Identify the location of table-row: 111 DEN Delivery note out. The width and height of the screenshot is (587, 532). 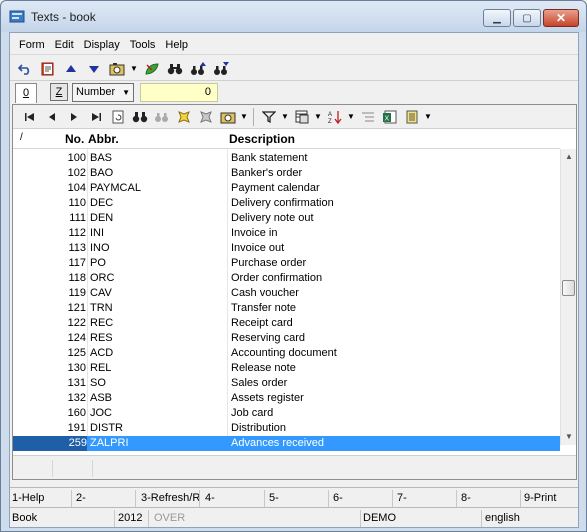
(286, 218).